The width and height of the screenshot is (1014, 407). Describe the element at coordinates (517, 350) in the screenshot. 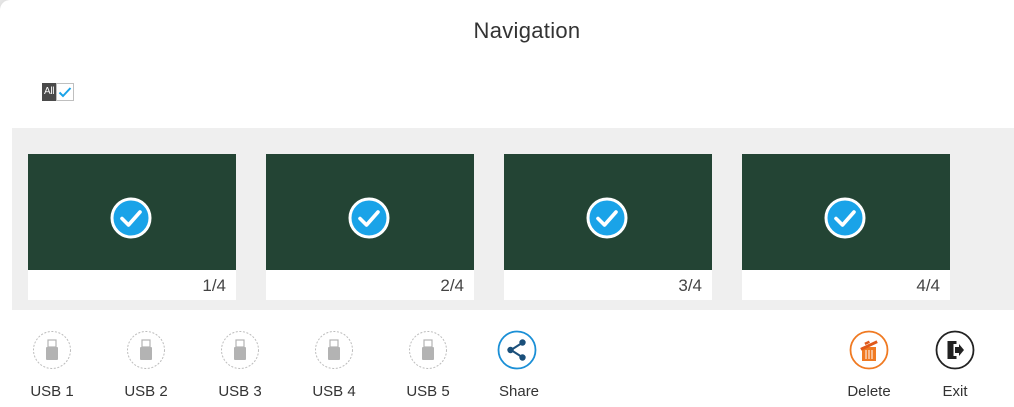

I see `share-icon` at that location.